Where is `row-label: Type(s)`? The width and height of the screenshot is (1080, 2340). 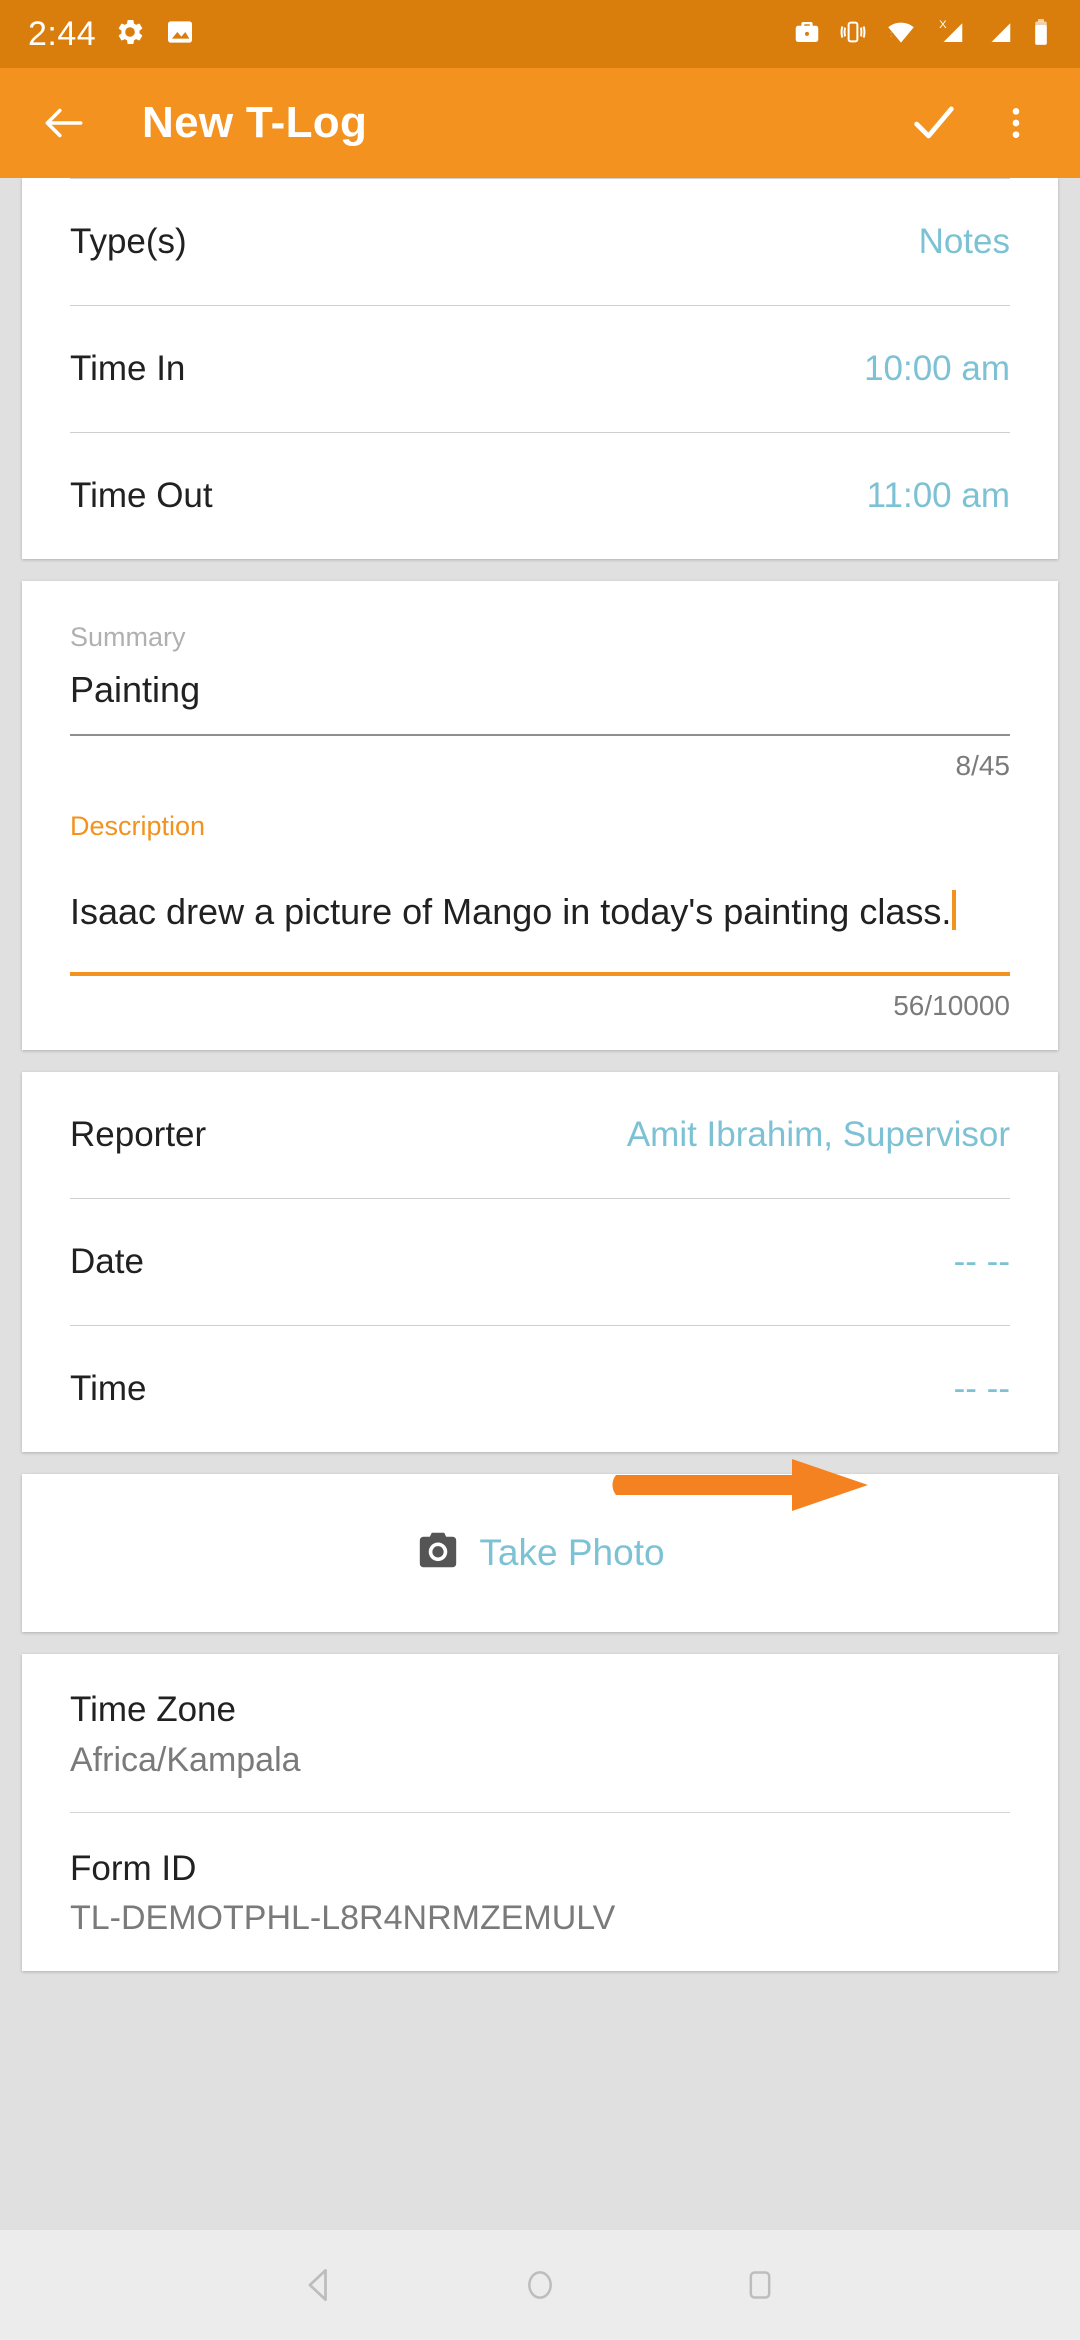 row-label: Type(s) is located at coordinates (128, 241).